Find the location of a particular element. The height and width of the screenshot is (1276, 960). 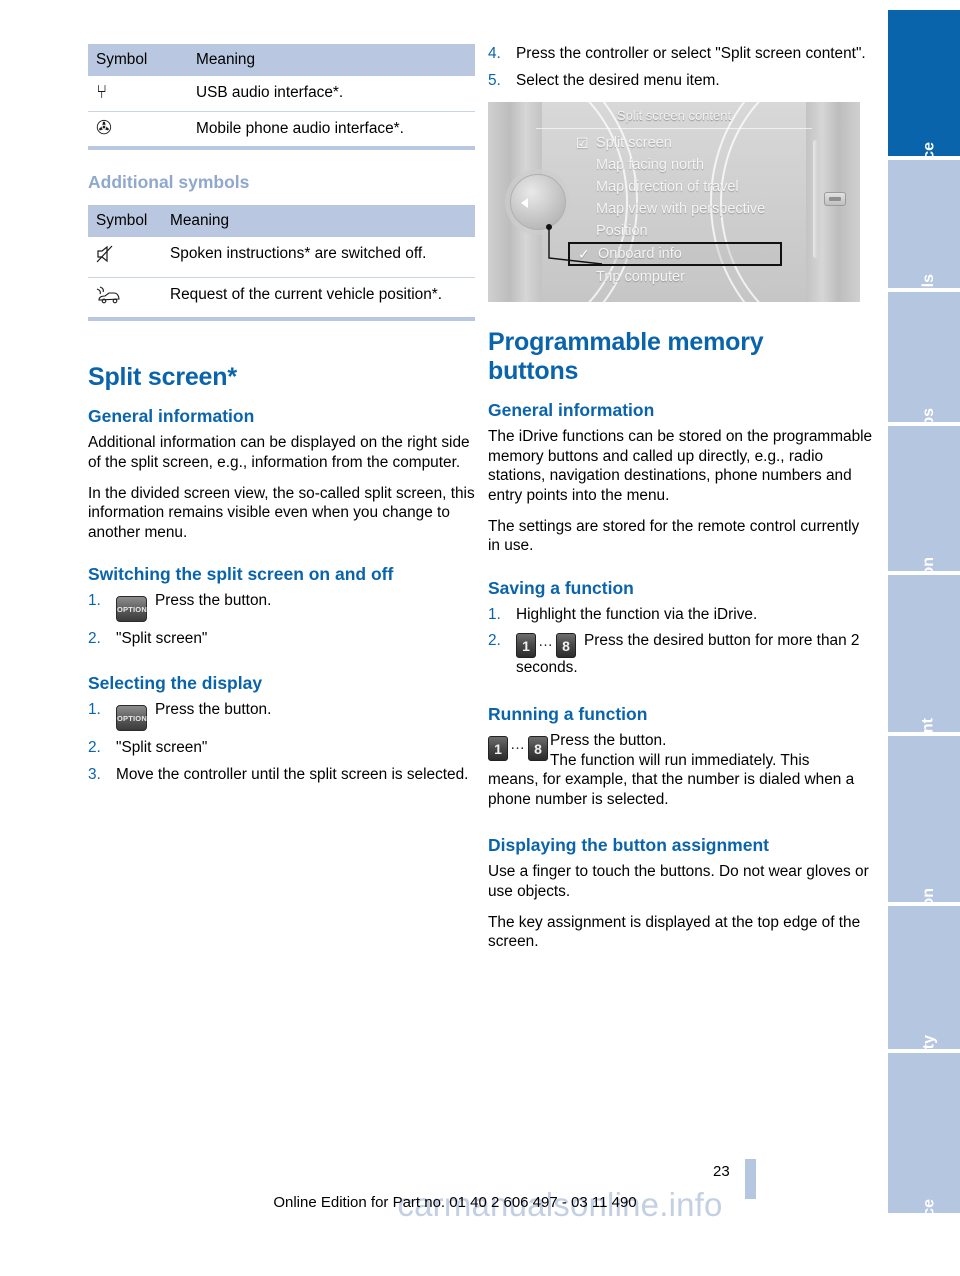

table-row: ⑂ USB audio interface*. is located at coordinates (281, 94).